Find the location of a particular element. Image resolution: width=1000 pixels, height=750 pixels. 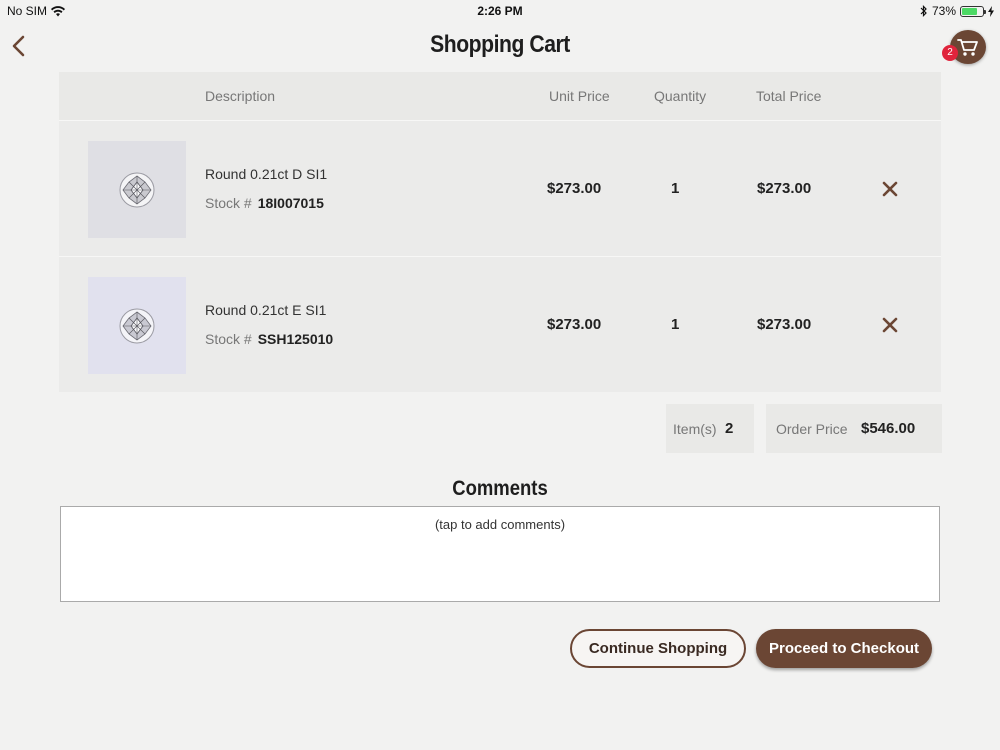

bluetooth-icon is located at coordinates (923, 11).